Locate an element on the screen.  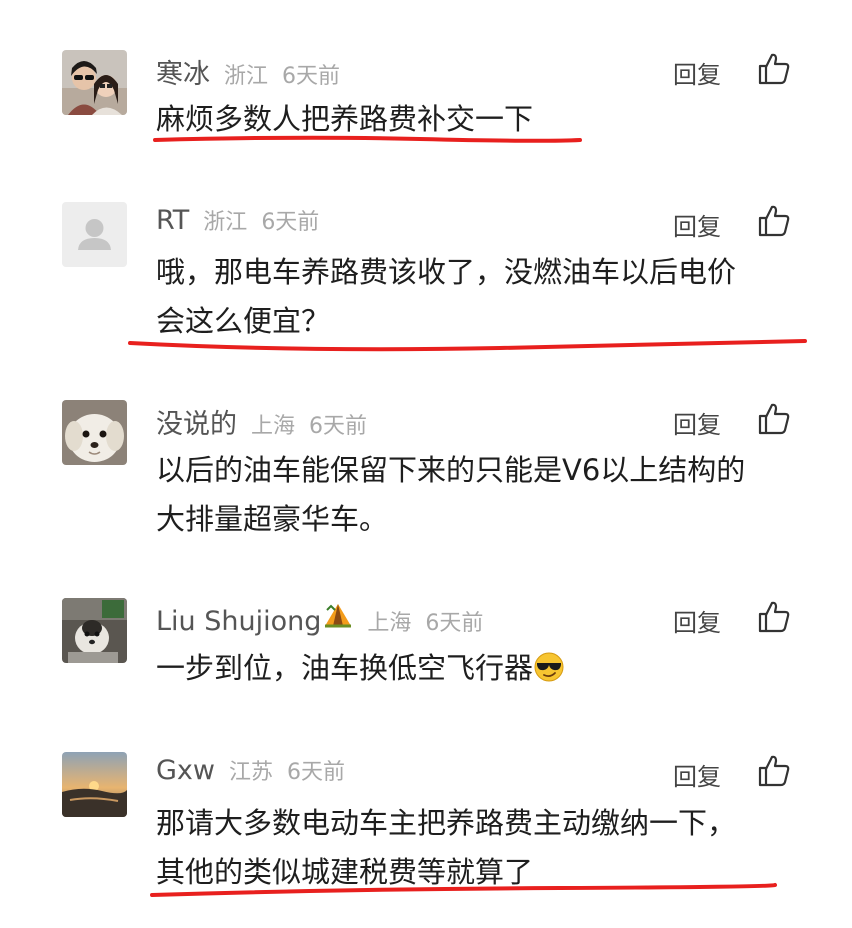
comment-meta: 没说的 上海 6天前 is located at coordinates (268, 421).